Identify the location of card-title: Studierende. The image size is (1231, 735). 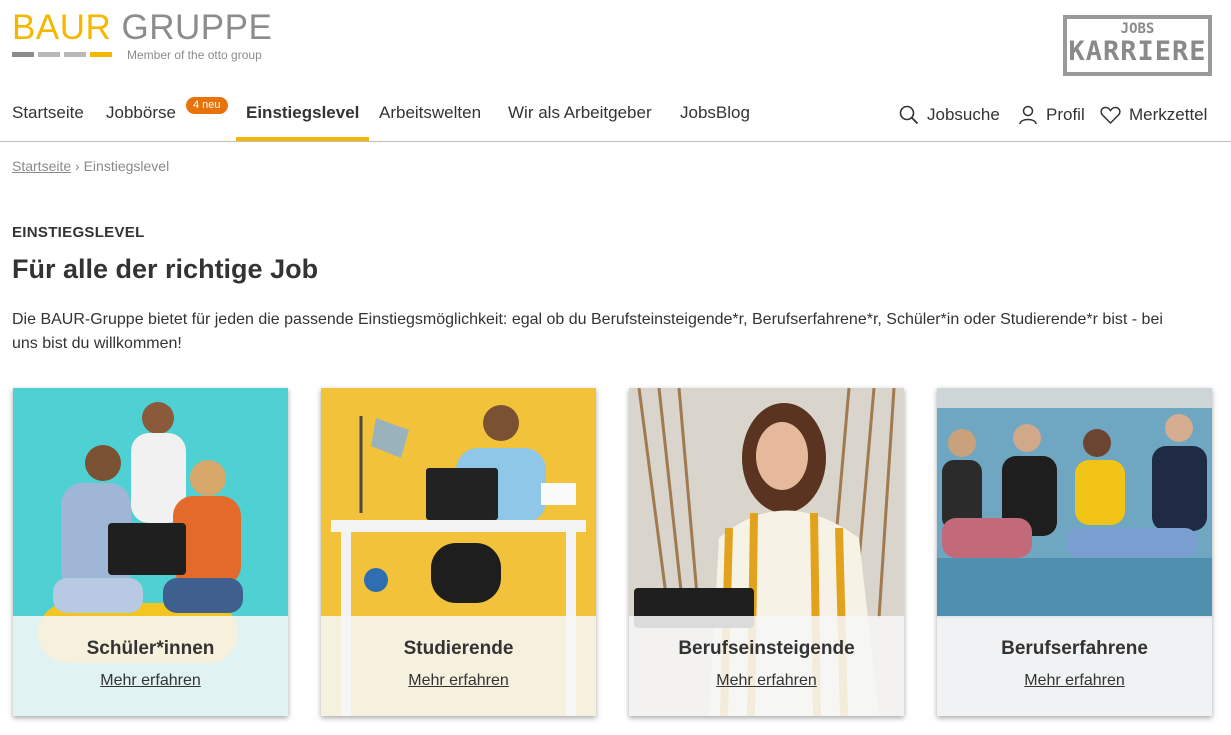
(458, 648).